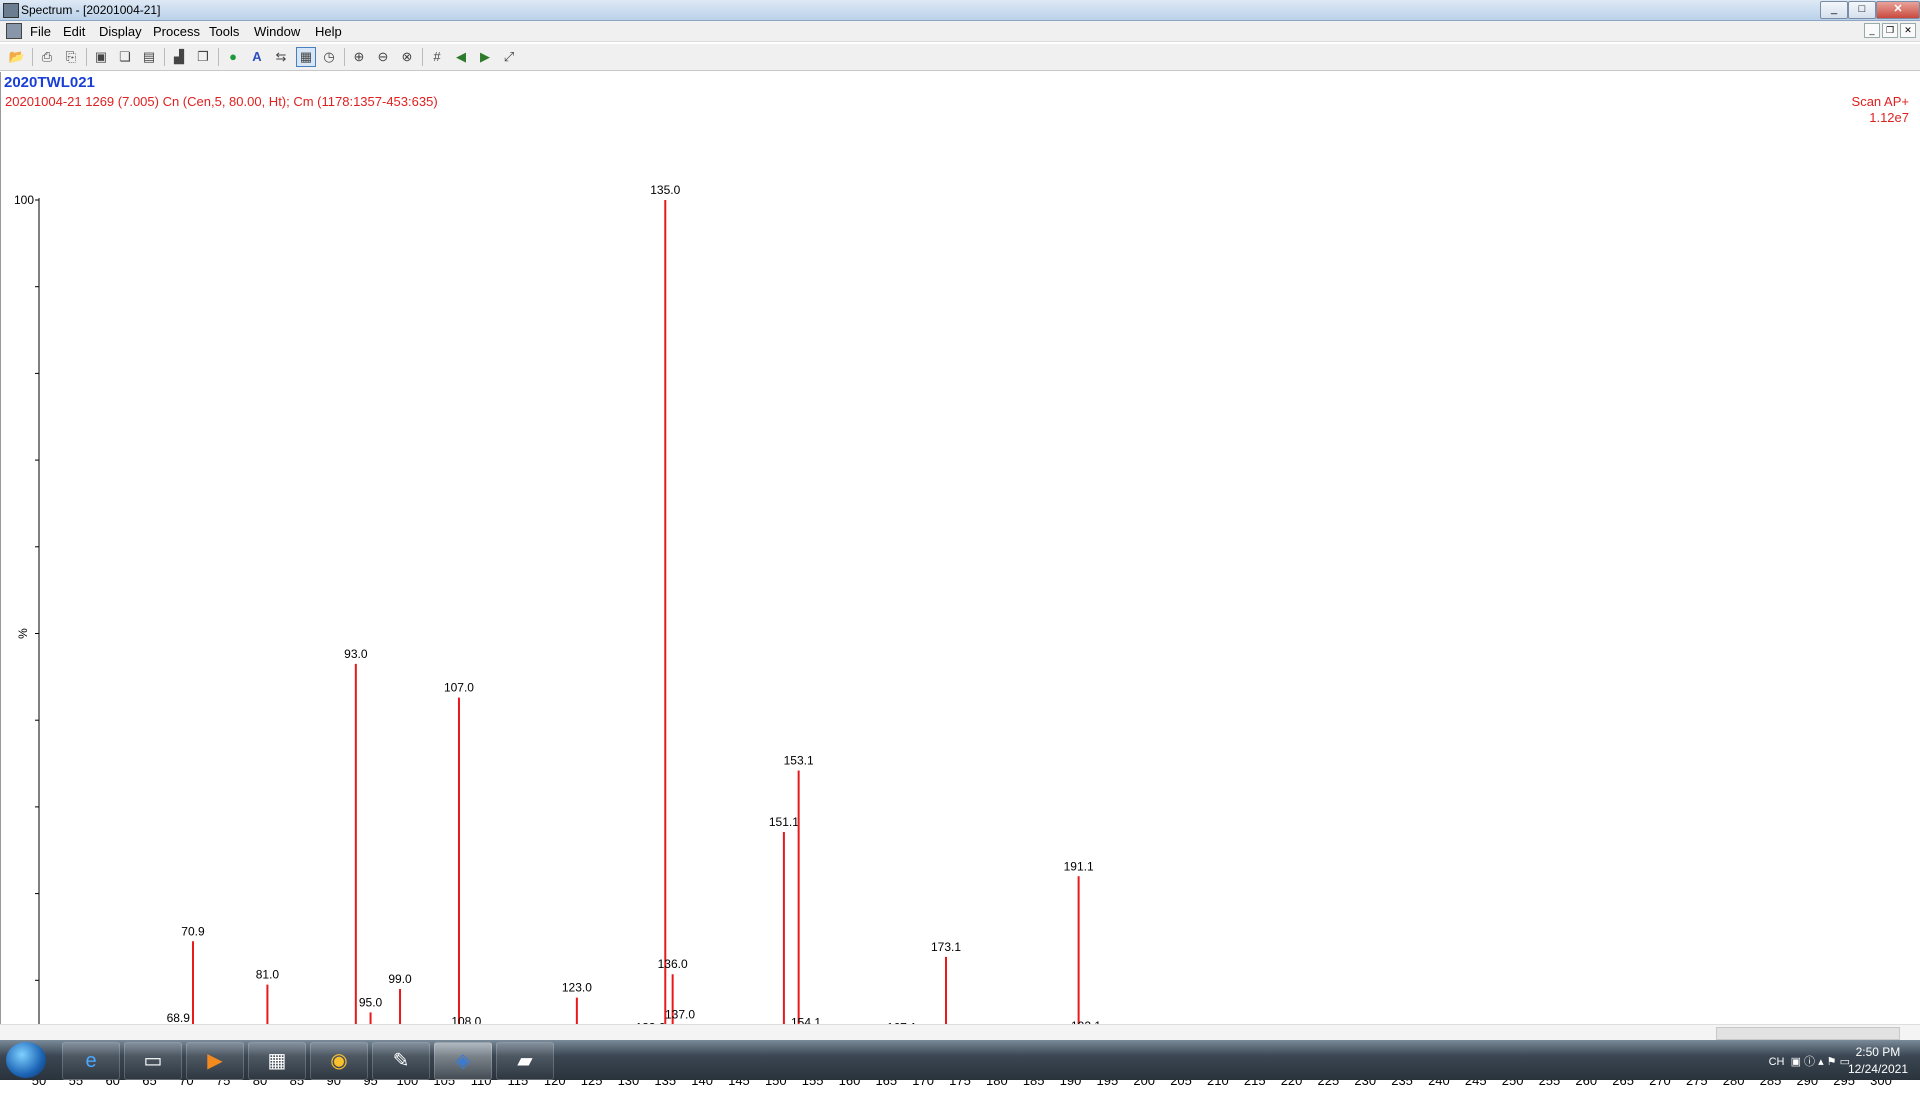 The image size is (1920, 1096). What do you see at coordinates (153, 1061) in the screenshot?
I see `file-explorer-icon: ▭` at bounding box center [153, 1061].